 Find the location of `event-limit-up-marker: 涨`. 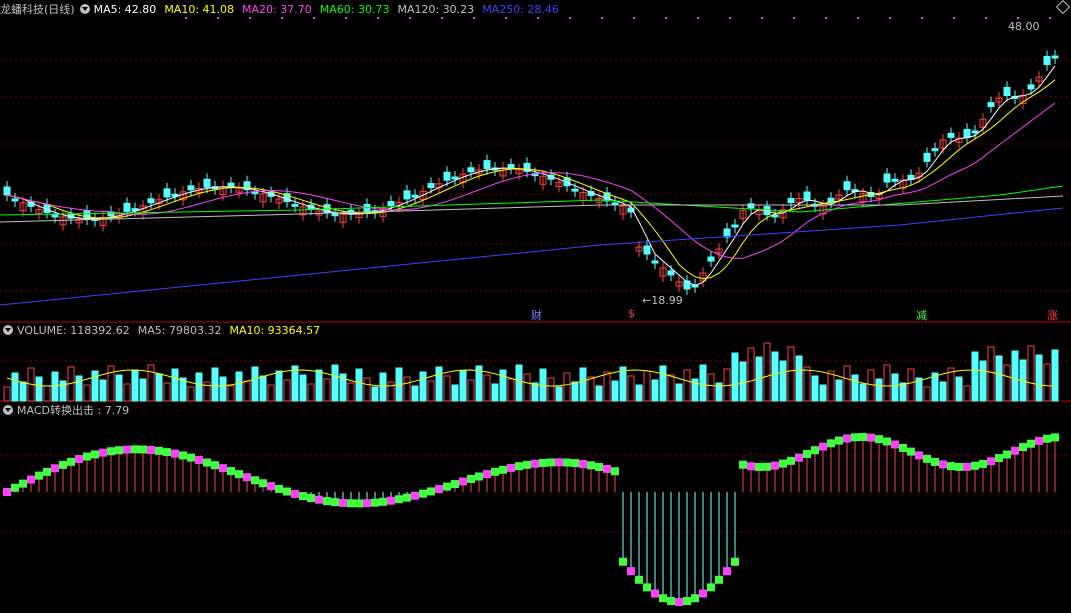

event-limit-up-marker: 涨 is located at coordinates (1052, 315).